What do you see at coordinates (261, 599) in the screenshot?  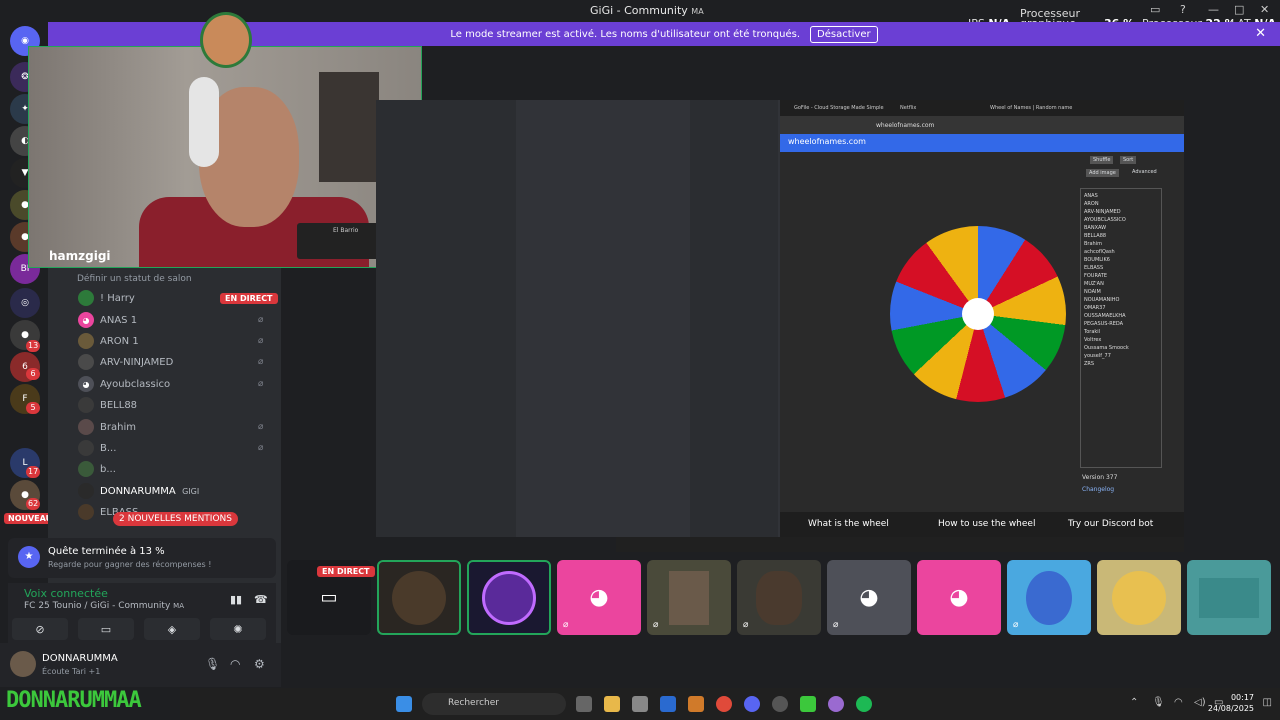 I see `disconnect-icon: ☎` at bounding box center [261, 599].